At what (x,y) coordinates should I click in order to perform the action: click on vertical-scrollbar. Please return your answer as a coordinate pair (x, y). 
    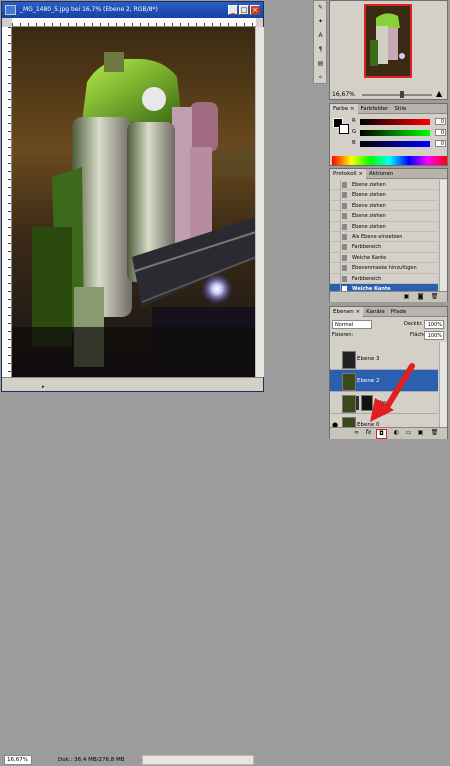
    Looking at the image, I should click on (259, 202).